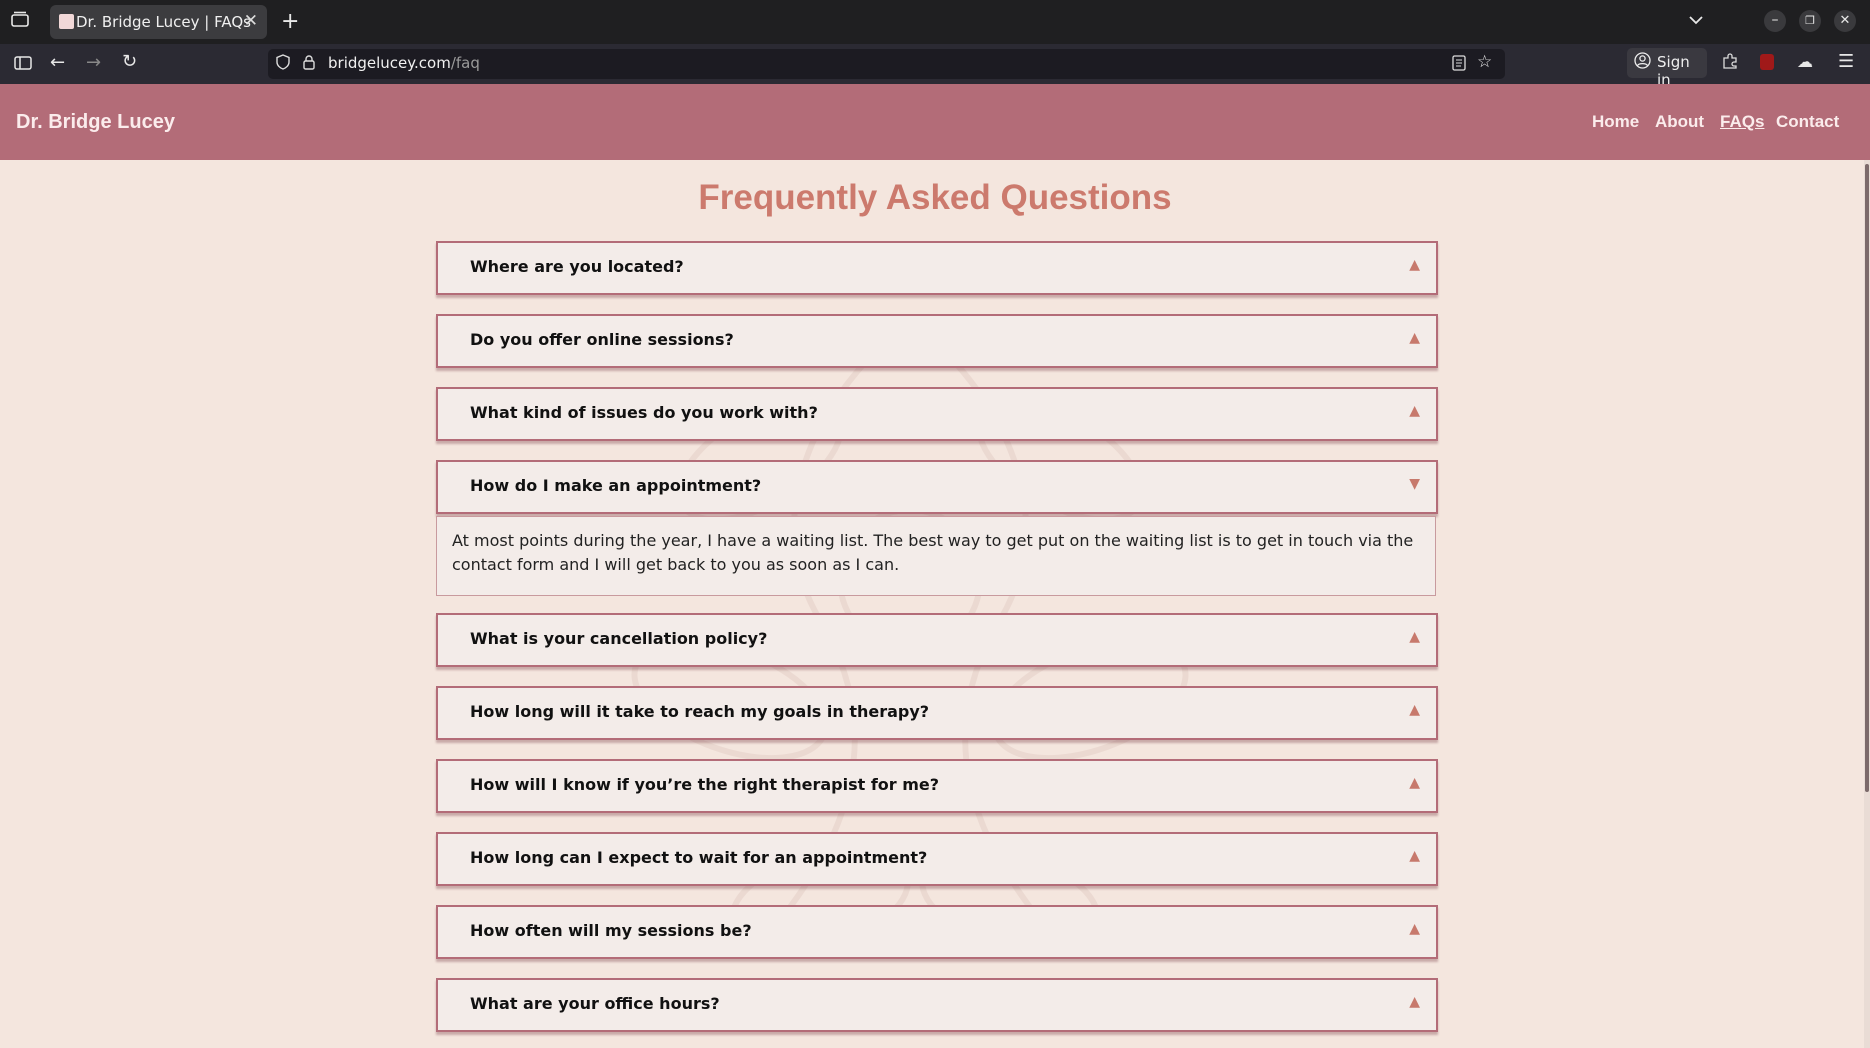 The width and height of the screenshot is (1870, 1048). Describe the element at coordinates (23, 65) in the screenshot. I see `sidebar-toggle-icon` at that location.